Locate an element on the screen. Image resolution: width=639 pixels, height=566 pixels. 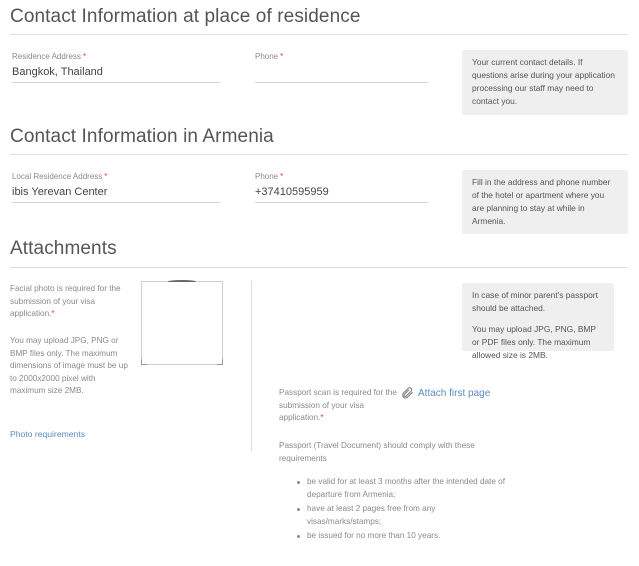
photo-frame-corner-right is located at coordinates (220, 362).